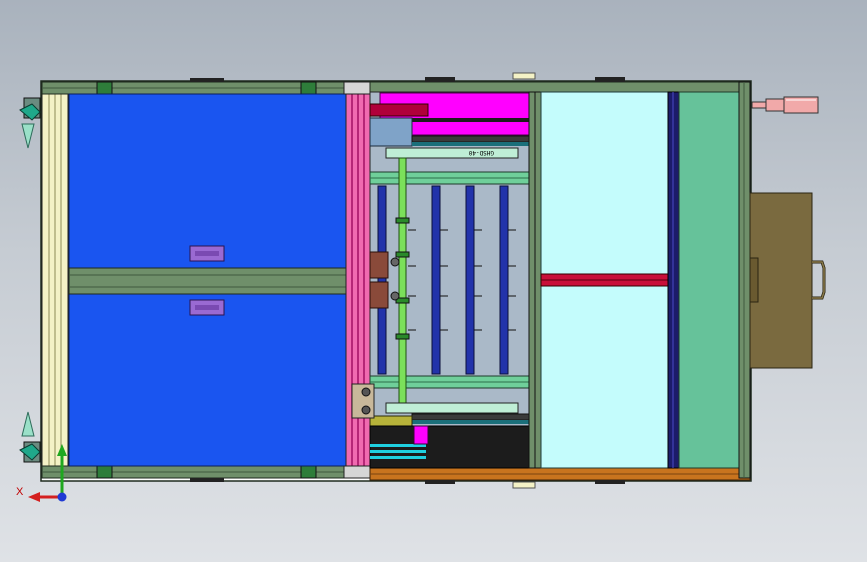  I want to click on steel-blue-plate, so click(391, 132).